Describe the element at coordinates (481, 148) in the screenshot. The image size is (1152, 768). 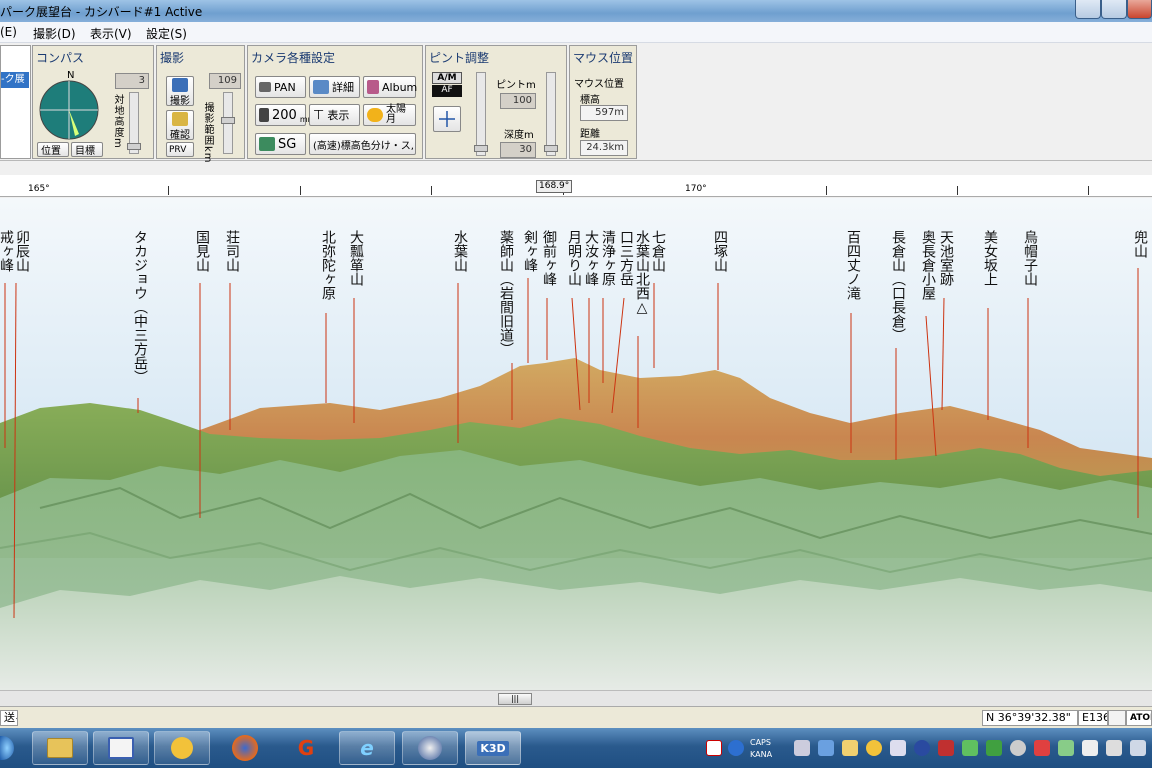
I see `focus-slider-thumb` at that location.